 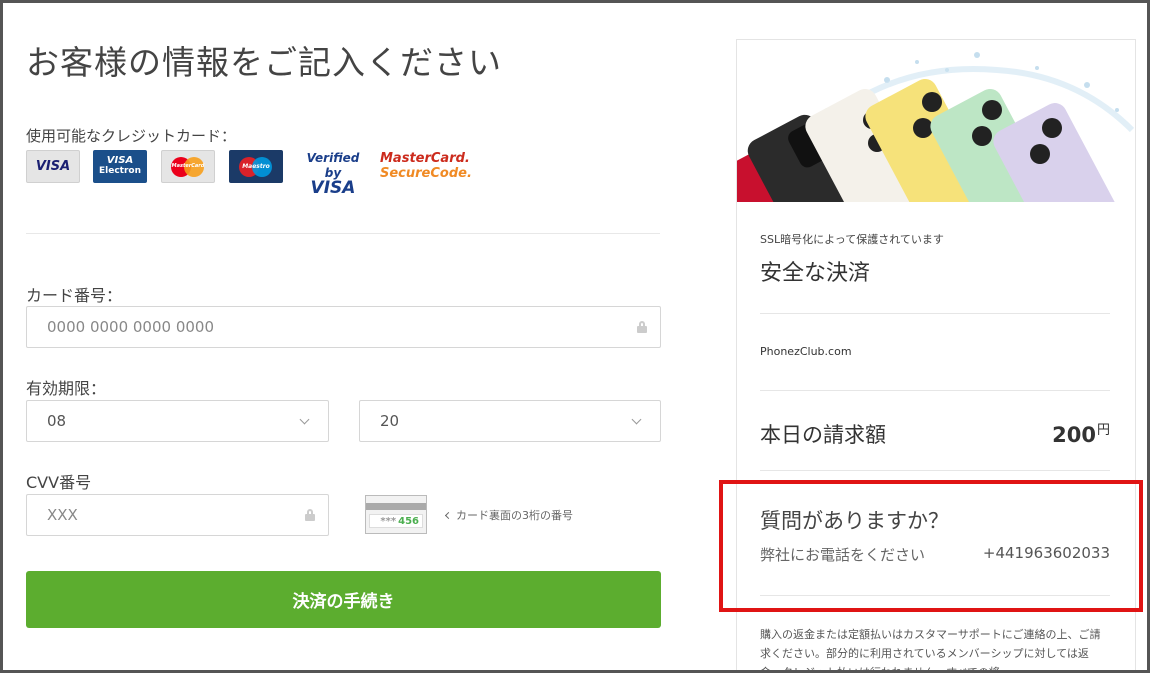 I want to click on today-charge-label: 本日の請求額, so click(x=823, y=435).